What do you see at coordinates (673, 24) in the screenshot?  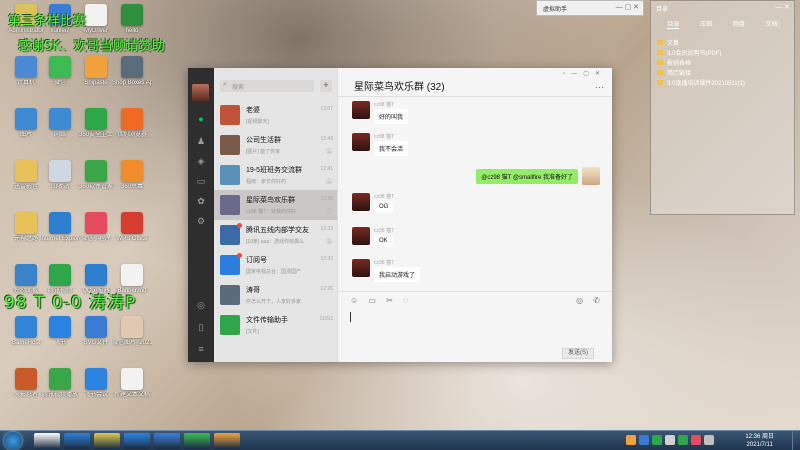 I see `tab-catalog: 目录` at bounding box center [673, 24].